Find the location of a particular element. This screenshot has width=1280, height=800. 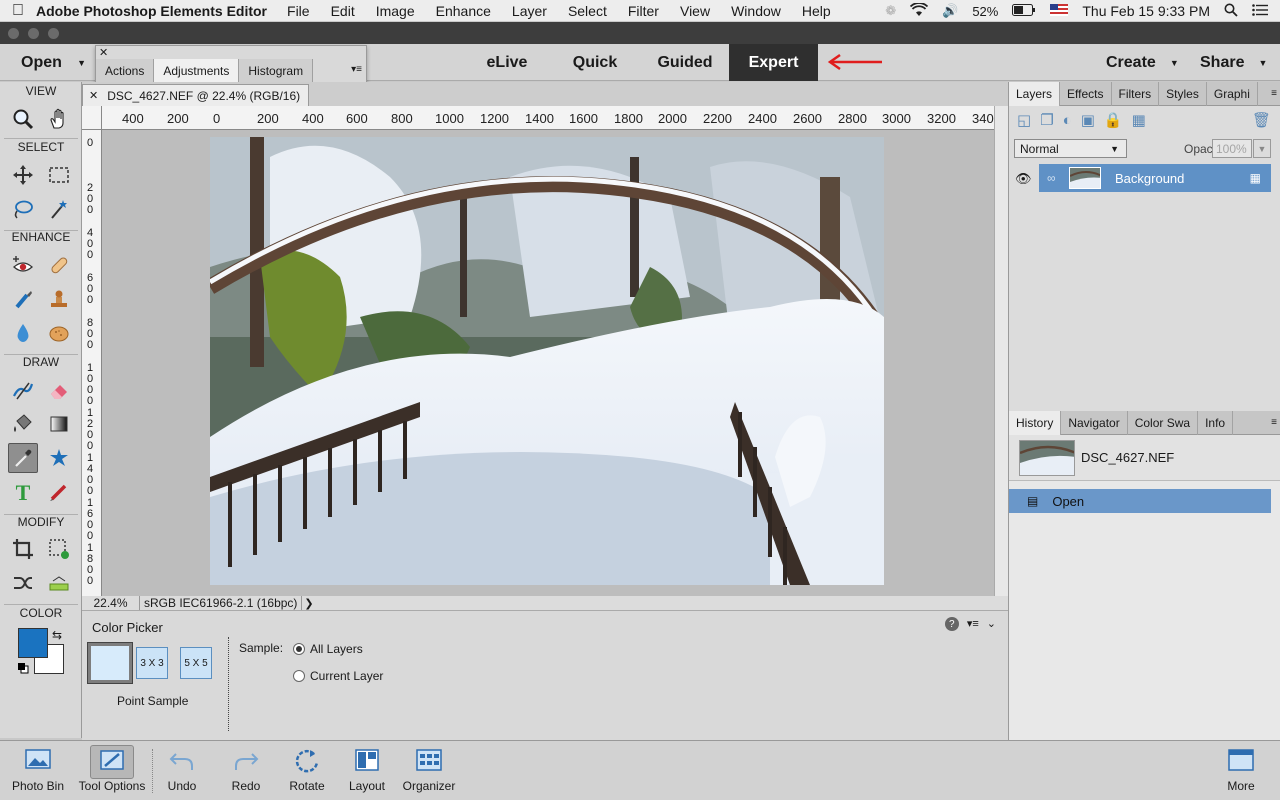

menu-select: Select is located at coordinates (587, 11).